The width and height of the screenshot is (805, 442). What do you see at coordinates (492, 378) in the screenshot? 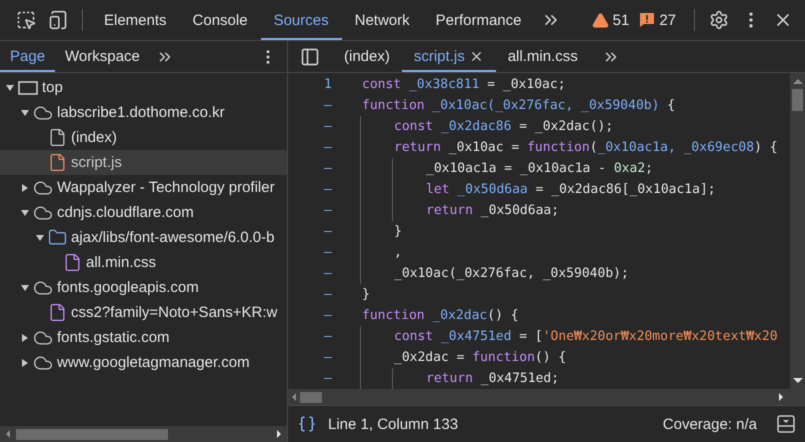
I see `code-line: return _0x4751ed;` at bounding box center [492, 378].